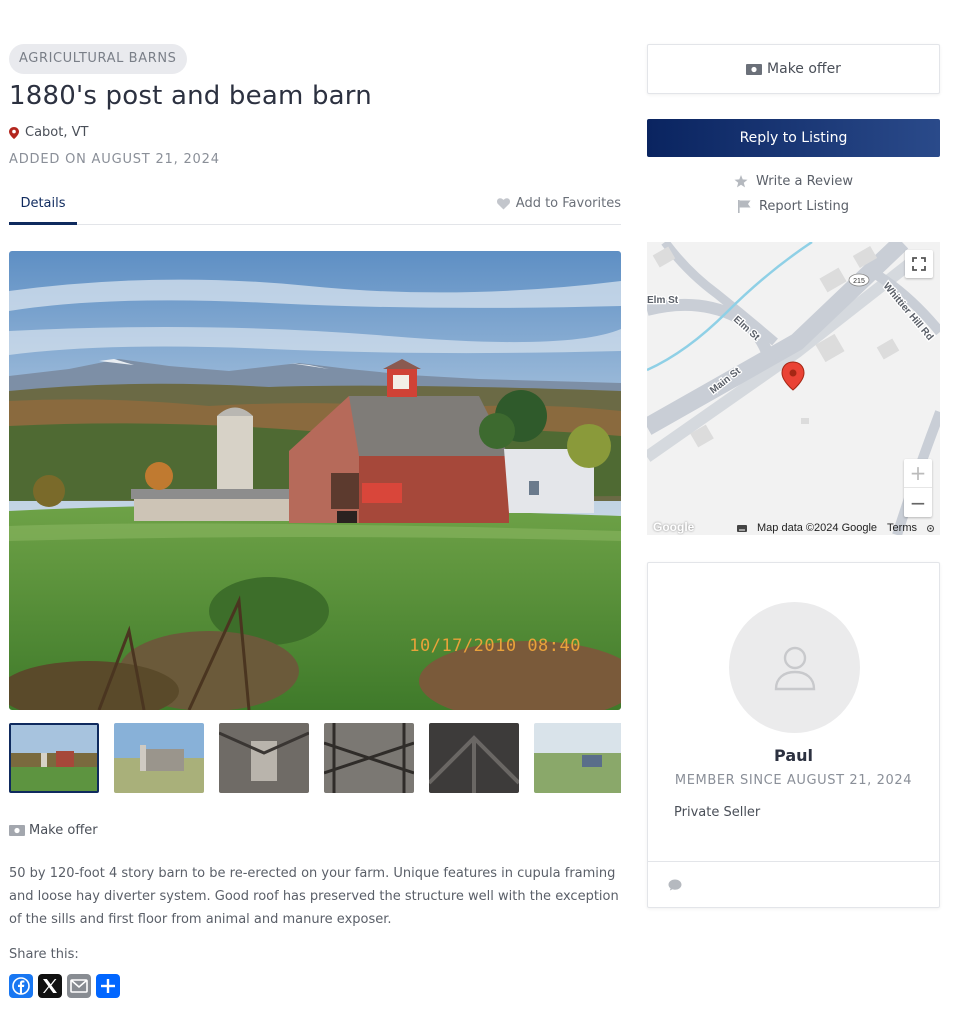 The height and width of the screenshot is (1022, 961). Describe the element at coordinates (804, 206) in the screenshot. I see `report-listing-label: Report Listing` at that location.